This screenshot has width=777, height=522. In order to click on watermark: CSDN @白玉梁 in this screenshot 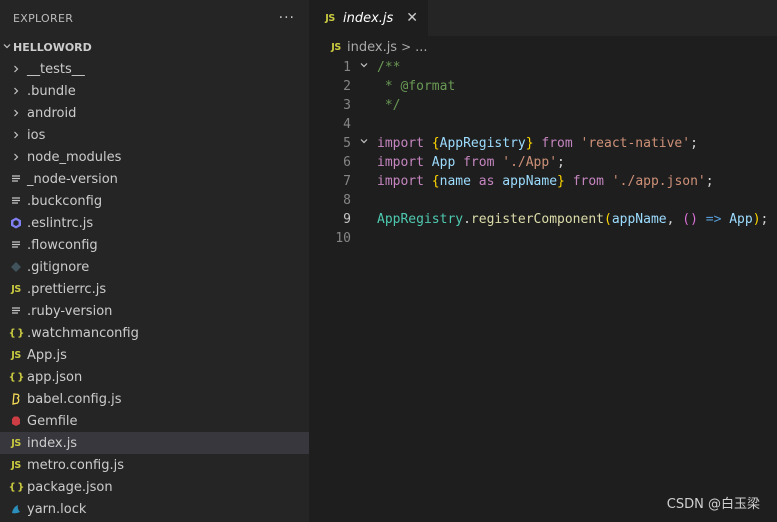, I will do `click(713, 504)`.